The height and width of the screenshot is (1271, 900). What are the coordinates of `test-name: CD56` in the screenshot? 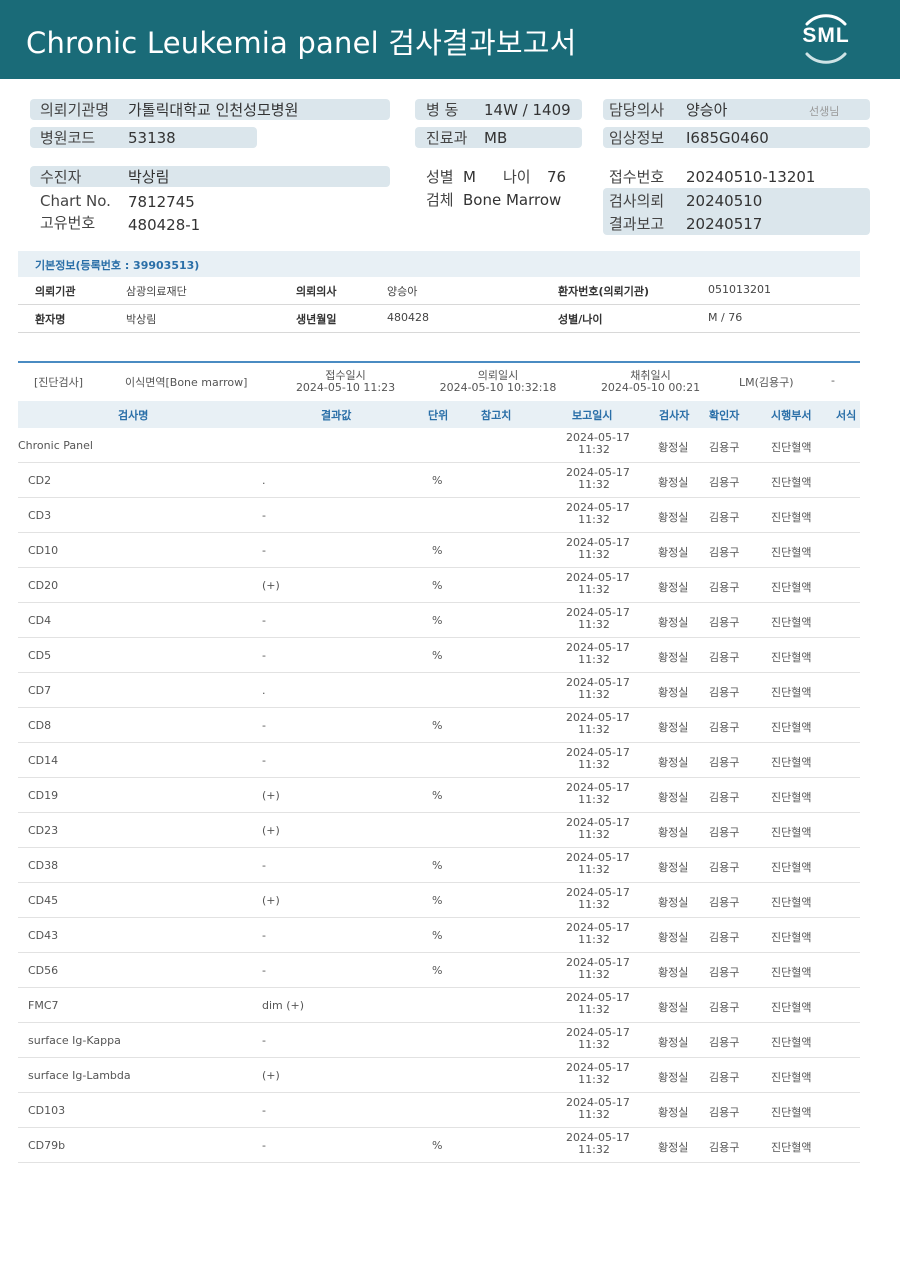 It's located at (43, 970).